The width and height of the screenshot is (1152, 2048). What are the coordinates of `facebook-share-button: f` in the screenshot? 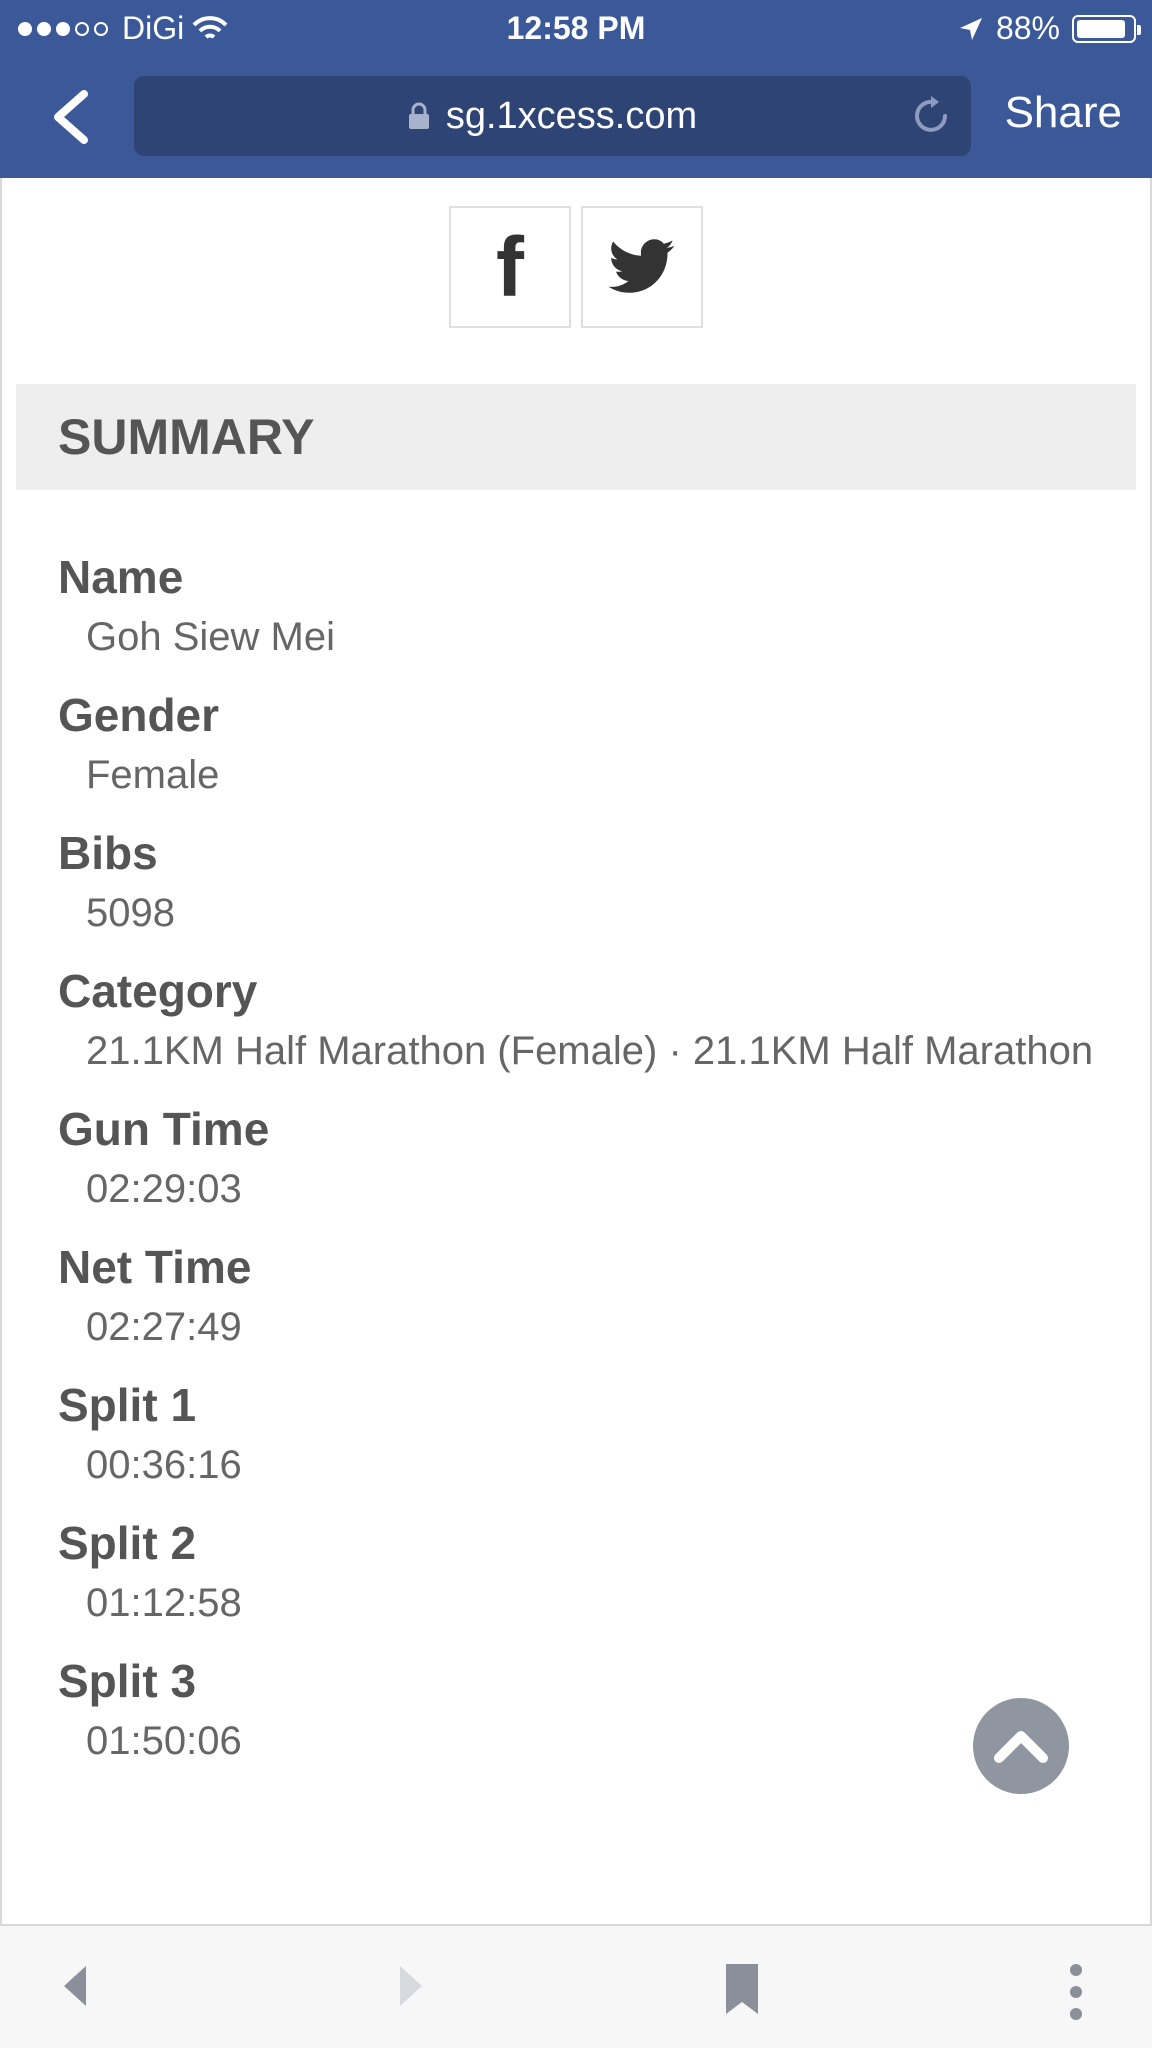 It's located at (510, 267).